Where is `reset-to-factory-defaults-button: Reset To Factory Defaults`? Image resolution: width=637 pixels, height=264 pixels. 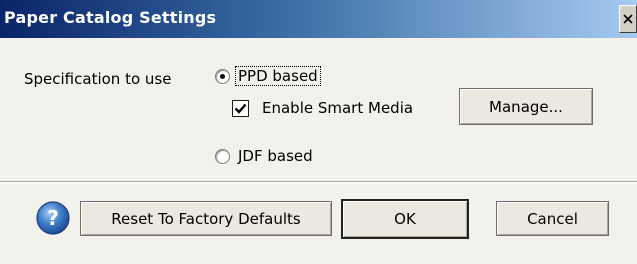 reset-to-factory-defaults-button: Reset To Factory Defaults is located at coordinates (206, 218).